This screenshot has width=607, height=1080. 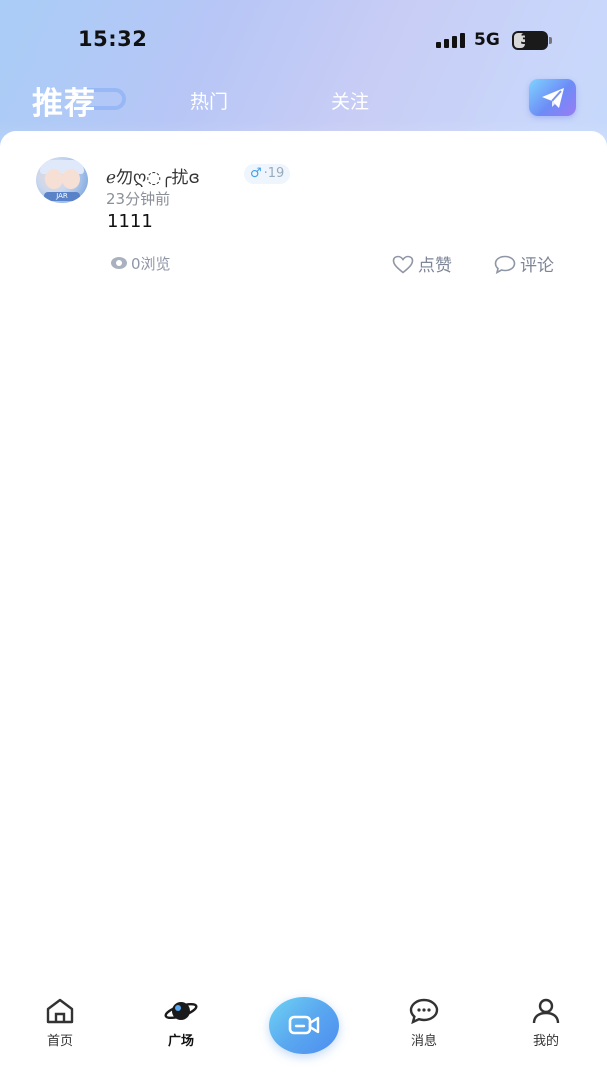 I want to click on tab-hot: 热门, so click(x=209, y=100).